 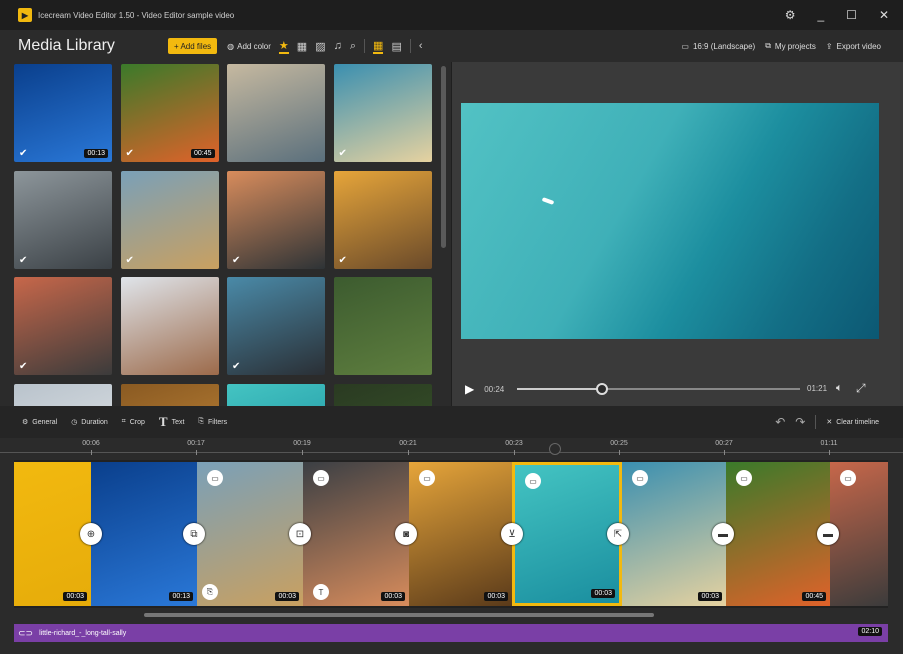 I want to click on timeline-ruler: 00:06 00:17 00:19 00:21 00:23 00:25 00:27 01:11, so click(x=451, y=449).